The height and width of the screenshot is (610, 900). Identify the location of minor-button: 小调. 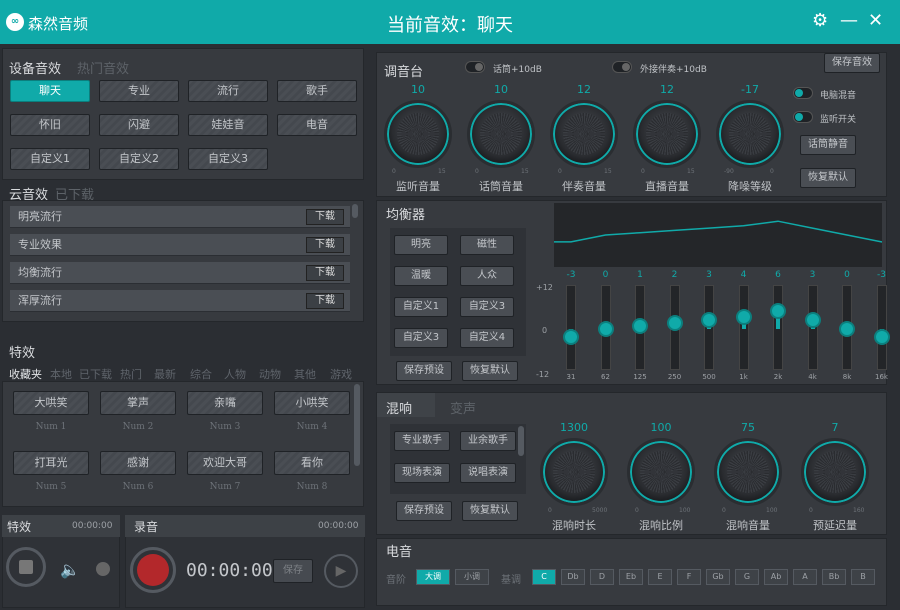
(472, 577).